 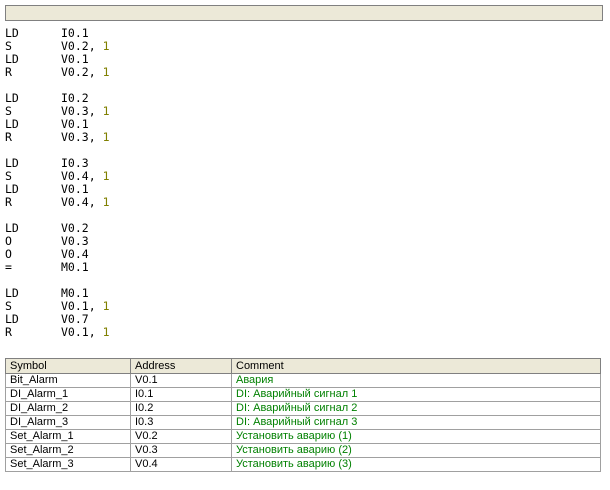 What do you see at coordinates (416, 436) in the screenshot?
I see `comment-cell: Установить аварию (1)` at bounding box center [416, 436].